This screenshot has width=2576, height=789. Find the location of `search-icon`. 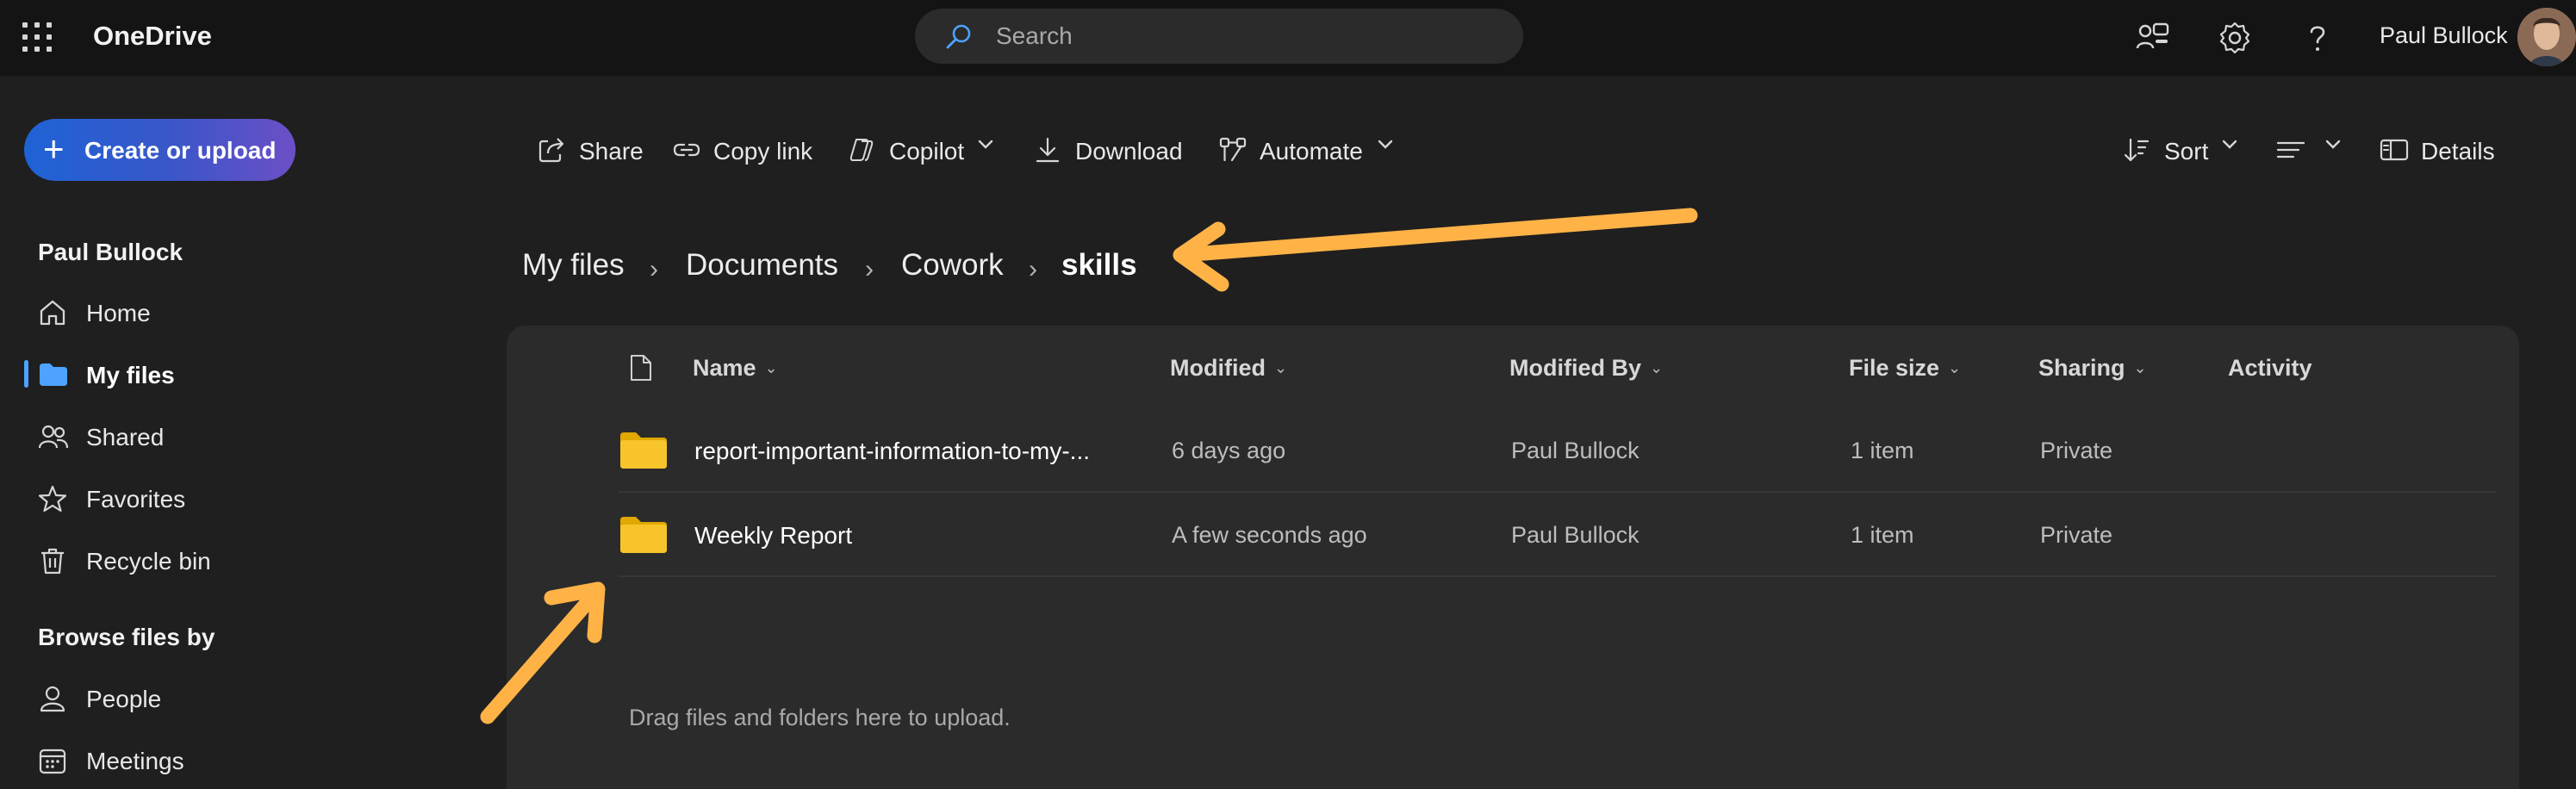

search-icon is located at coordinates (959, 36).